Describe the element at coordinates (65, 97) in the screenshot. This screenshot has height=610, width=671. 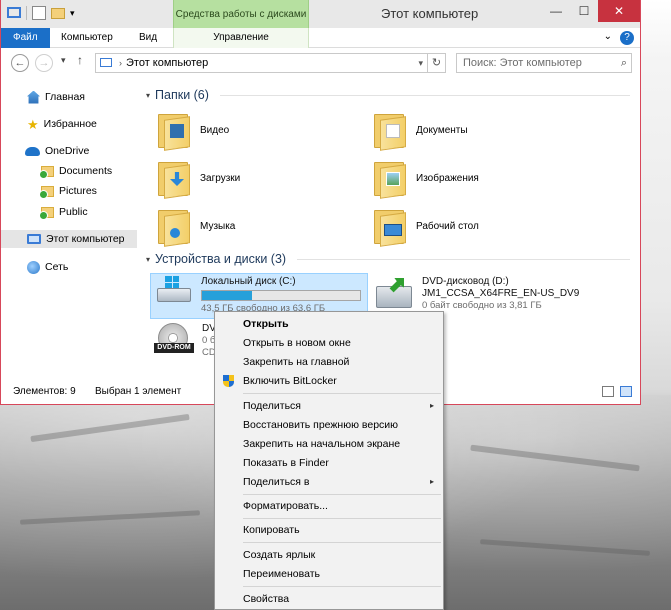
I see `nav-label: Главная` at that location.